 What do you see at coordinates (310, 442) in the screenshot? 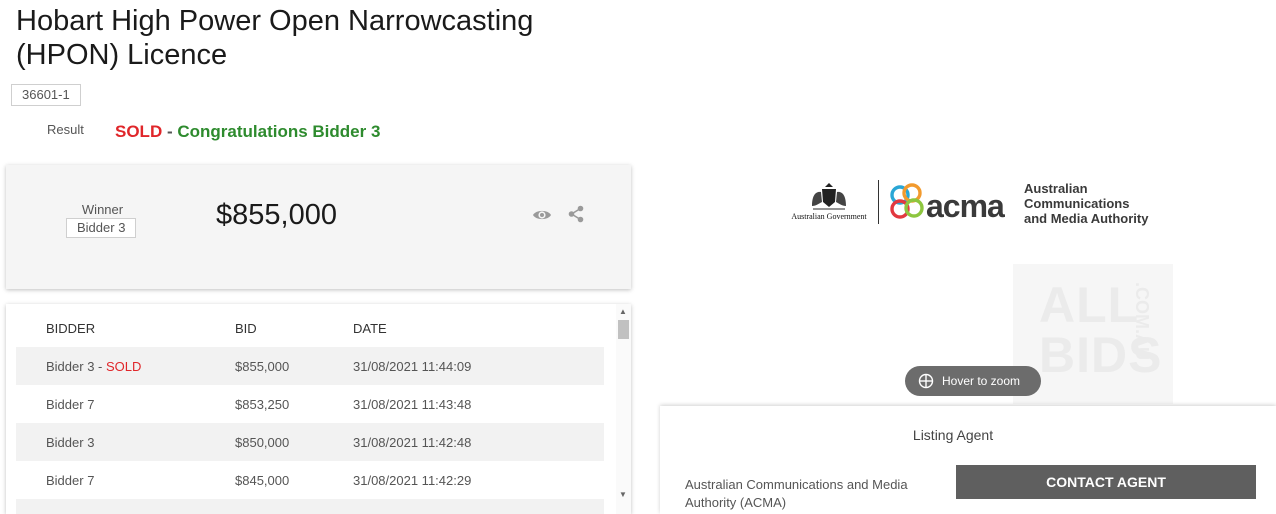
I see `table-row: Bidder 3 $850,000 31/08/2021 11:42:48` at bounding box center [310, 442].